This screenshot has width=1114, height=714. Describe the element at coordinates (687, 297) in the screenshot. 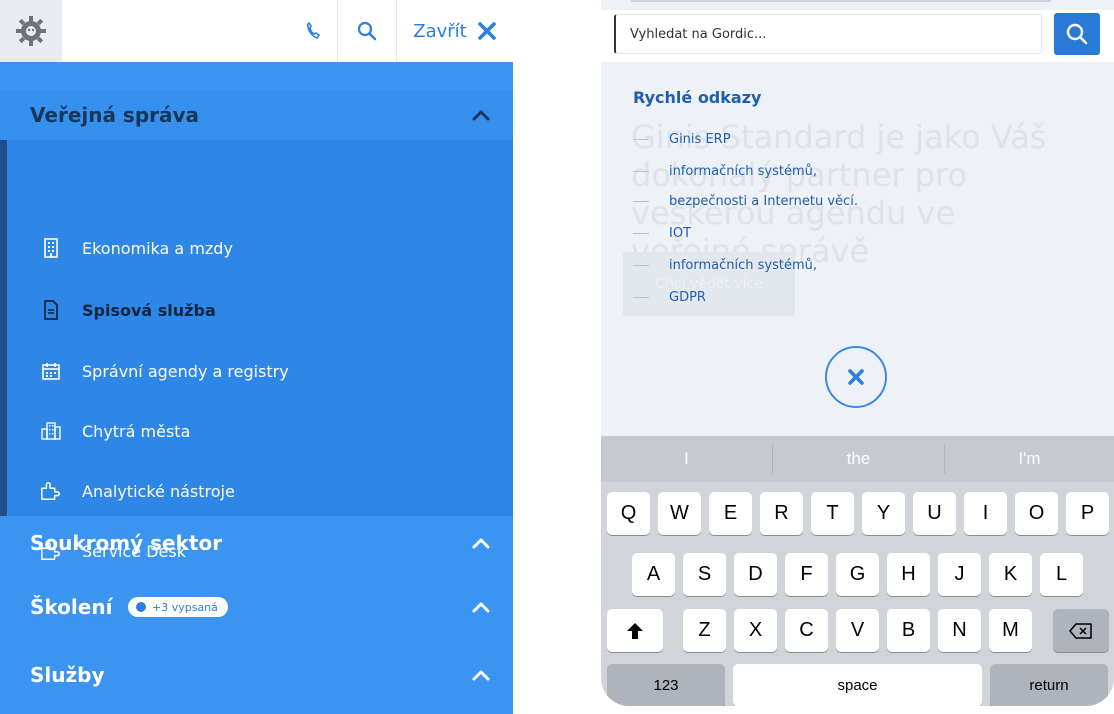

I see `quick-link-label: GDPR` at that location.